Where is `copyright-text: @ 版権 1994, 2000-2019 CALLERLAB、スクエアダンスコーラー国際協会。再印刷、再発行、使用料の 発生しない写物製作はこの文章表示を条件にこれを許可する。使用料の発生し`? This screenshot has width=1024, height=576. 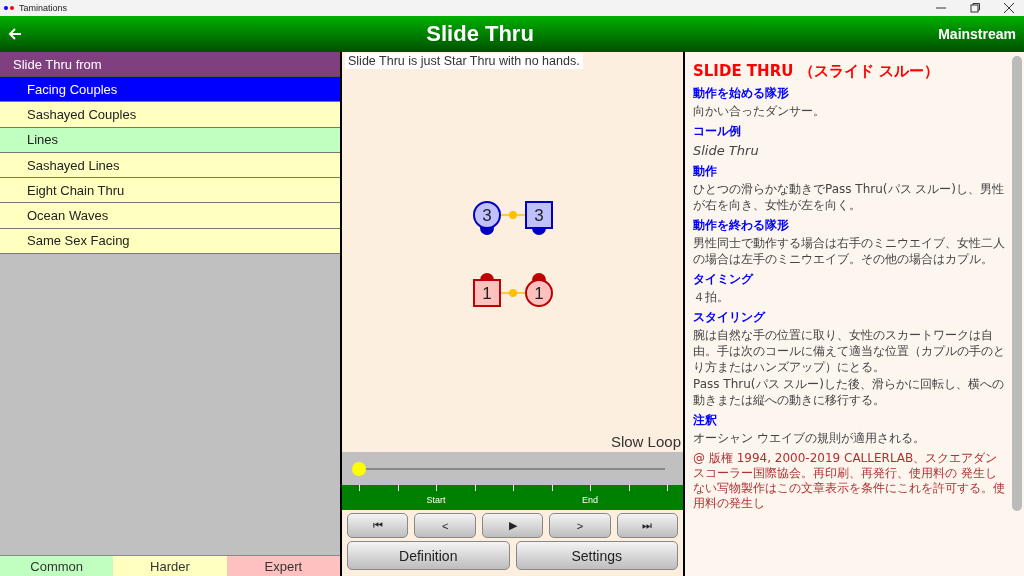 copyright-text: @ 版権 1994, 2000-2019 CALLERLAB、スクエアダンスコーラー国際協会。再印刷、再発行、使用料の 発生しない写物製作はこの文章表示を条件にこれを許可する。使用料の発生し is located at coordinates (849, 481).